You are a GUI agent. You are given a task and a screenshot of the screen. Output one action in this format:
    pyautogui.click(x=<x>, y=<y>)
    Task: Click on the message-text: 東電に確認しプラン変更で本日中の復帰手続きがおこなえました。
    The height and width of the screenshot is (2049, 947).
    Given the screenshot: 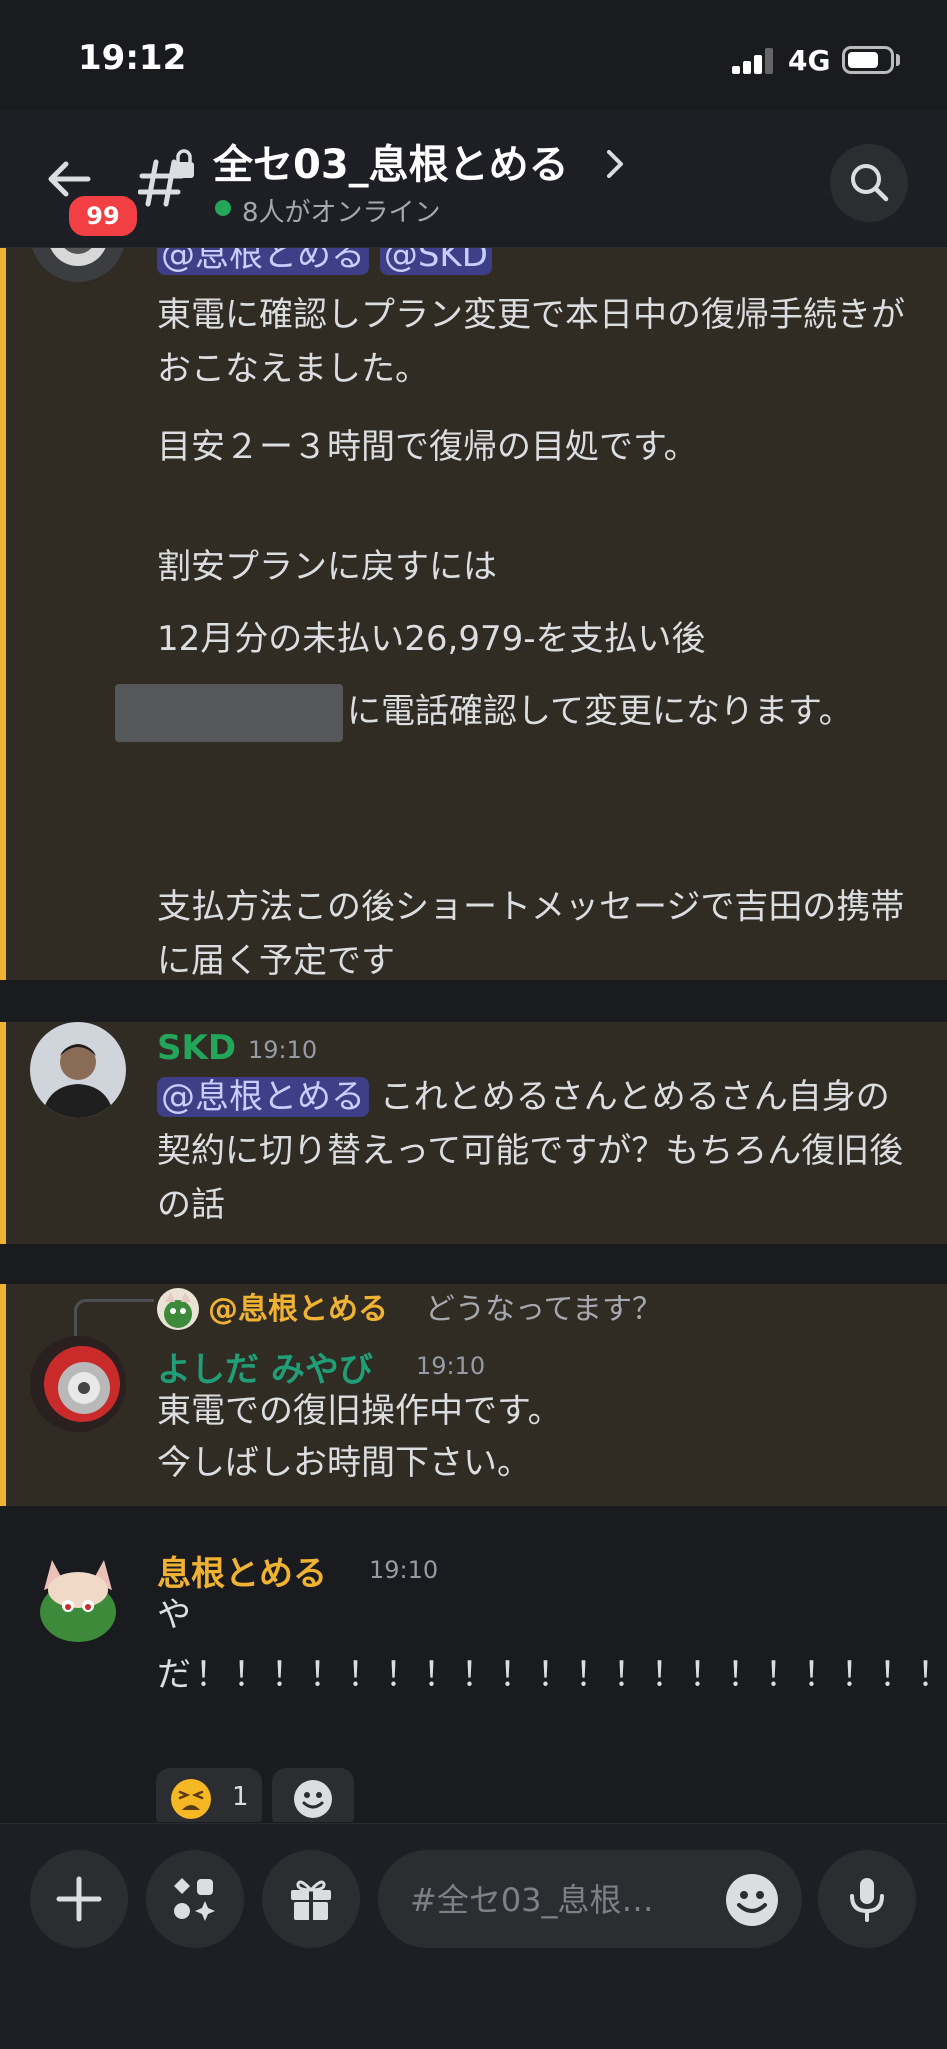 What is the action you would take?
    pyautogui.click(x=531, y=342)
    